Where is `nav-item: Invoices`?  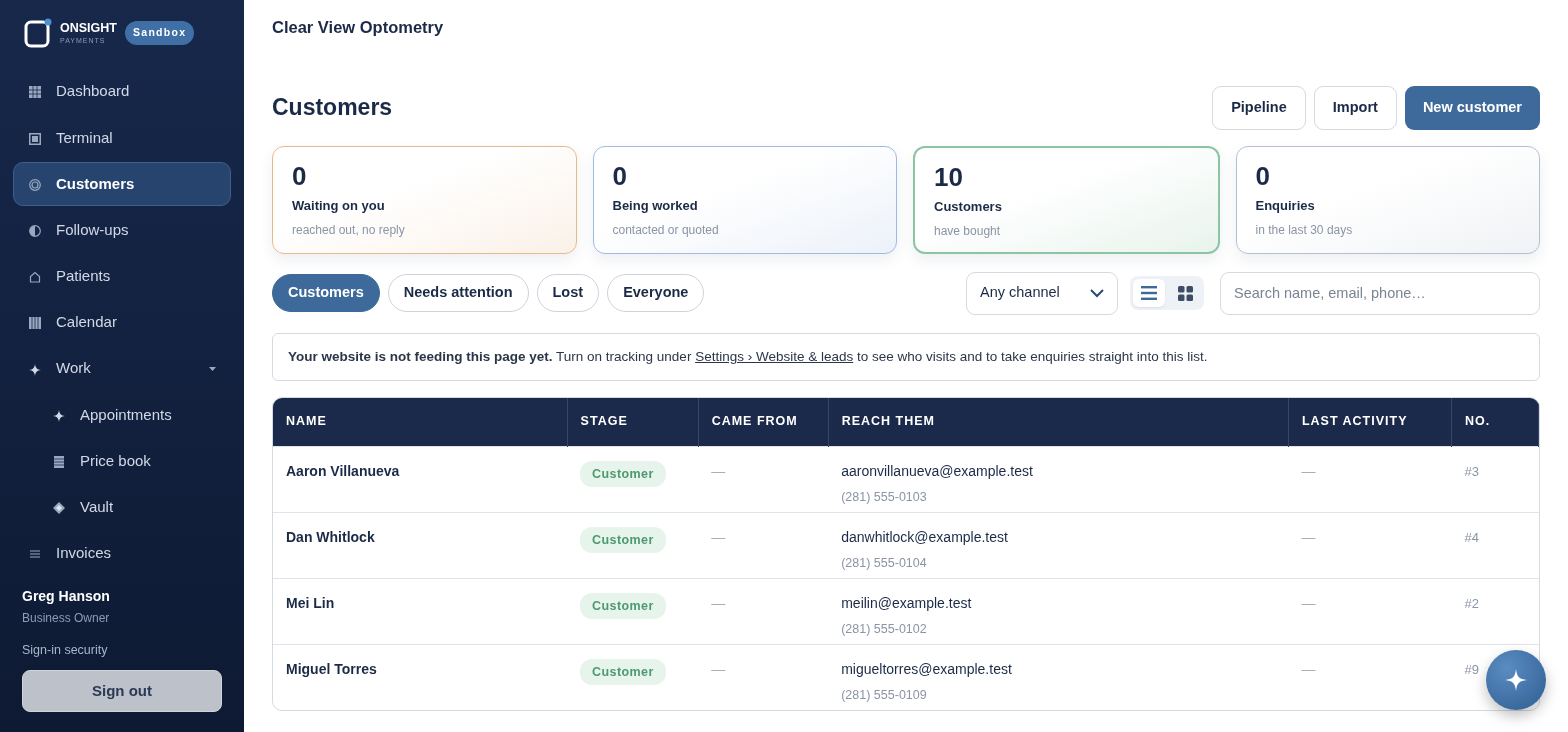
nav-item: Invoices is located at coordinates (122, 553).